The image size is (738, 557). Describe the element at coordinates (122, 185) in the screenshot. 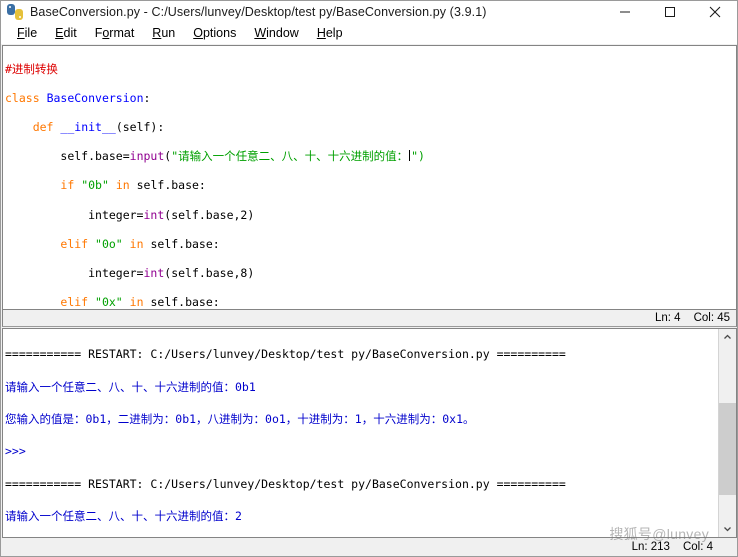

I see `keyword-in: in` at that location.